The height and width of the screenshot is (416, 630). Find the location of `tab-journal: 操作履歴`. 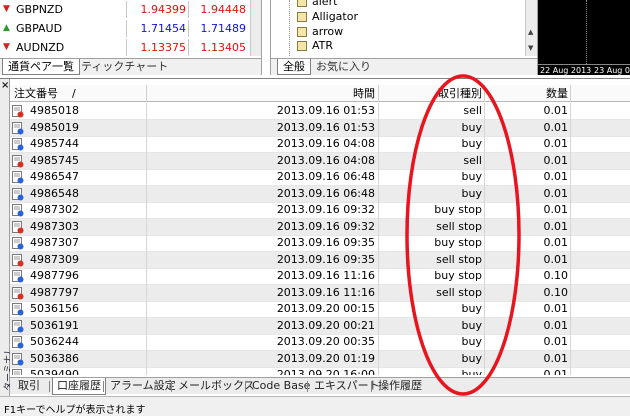

tab-journal: 操作履歴 is located at coordinates (400, 386).